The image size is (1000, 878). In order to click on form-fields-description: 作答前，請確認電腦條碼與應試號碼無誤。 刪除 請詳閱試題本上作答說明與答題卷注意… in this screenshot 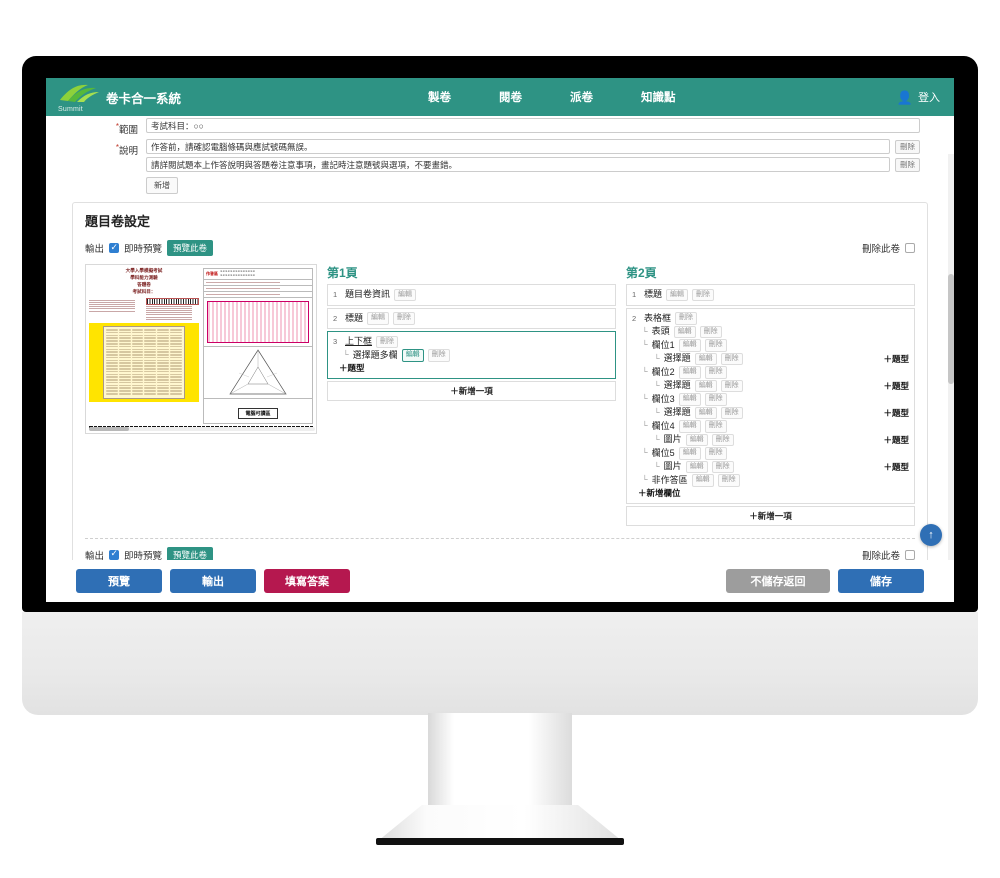, I will do `click(533, 167)`.